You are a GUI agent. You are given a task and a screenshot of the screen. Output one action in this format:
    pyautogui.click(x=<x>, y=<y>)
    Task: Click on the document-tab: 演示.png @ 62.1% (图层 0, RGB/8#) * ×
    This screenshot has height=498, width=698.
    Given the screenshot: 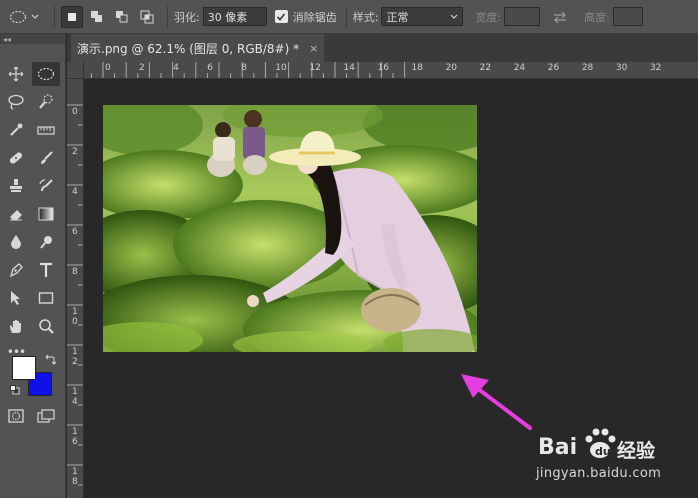 What is the action you would take?
    pyautogui.click(x=198, y=48)
    